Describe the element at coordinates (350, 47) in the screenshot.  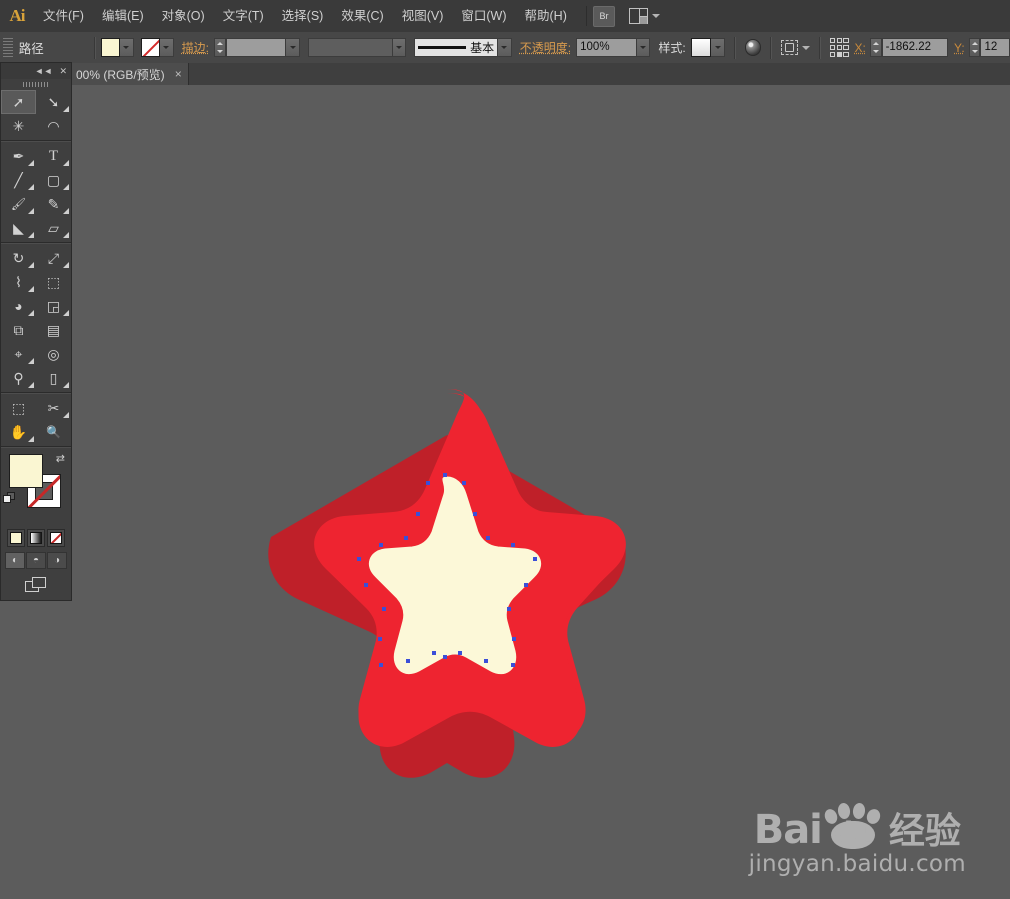
I see `stroke-profile-input` at that location.